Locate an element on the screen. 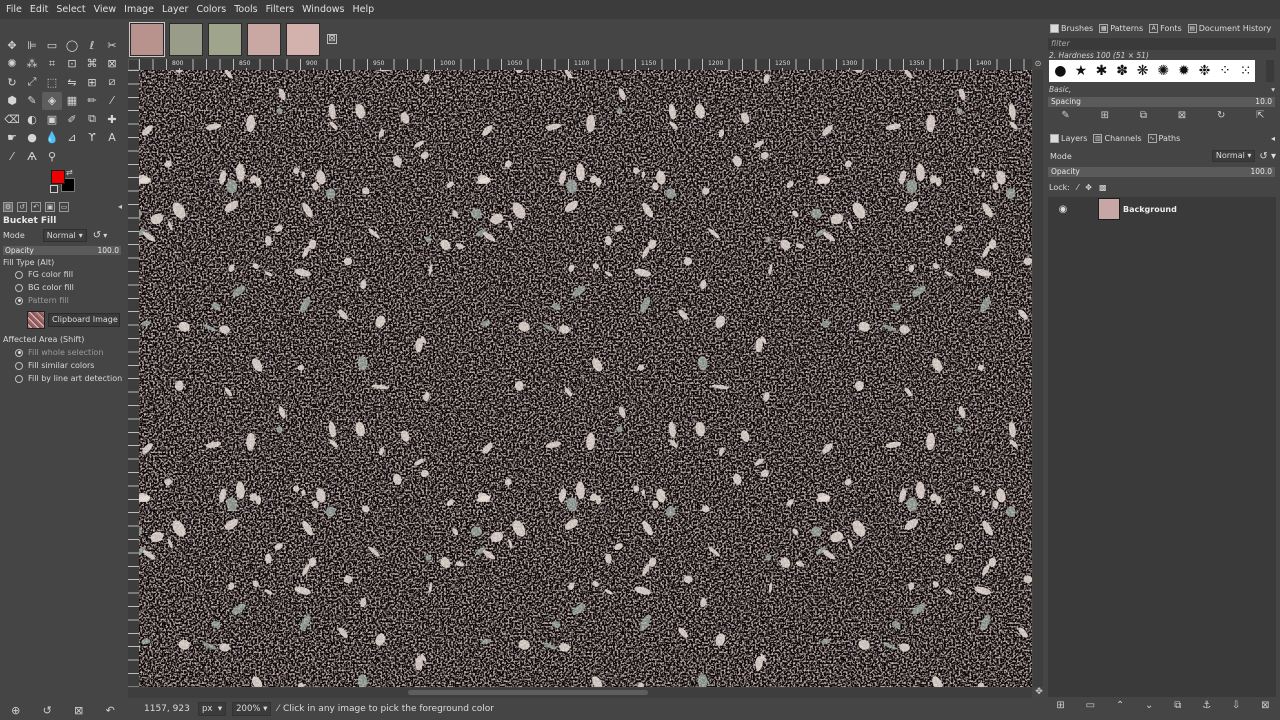  palettes-tab-icon: ▭ is located at coordinates (64, 207).